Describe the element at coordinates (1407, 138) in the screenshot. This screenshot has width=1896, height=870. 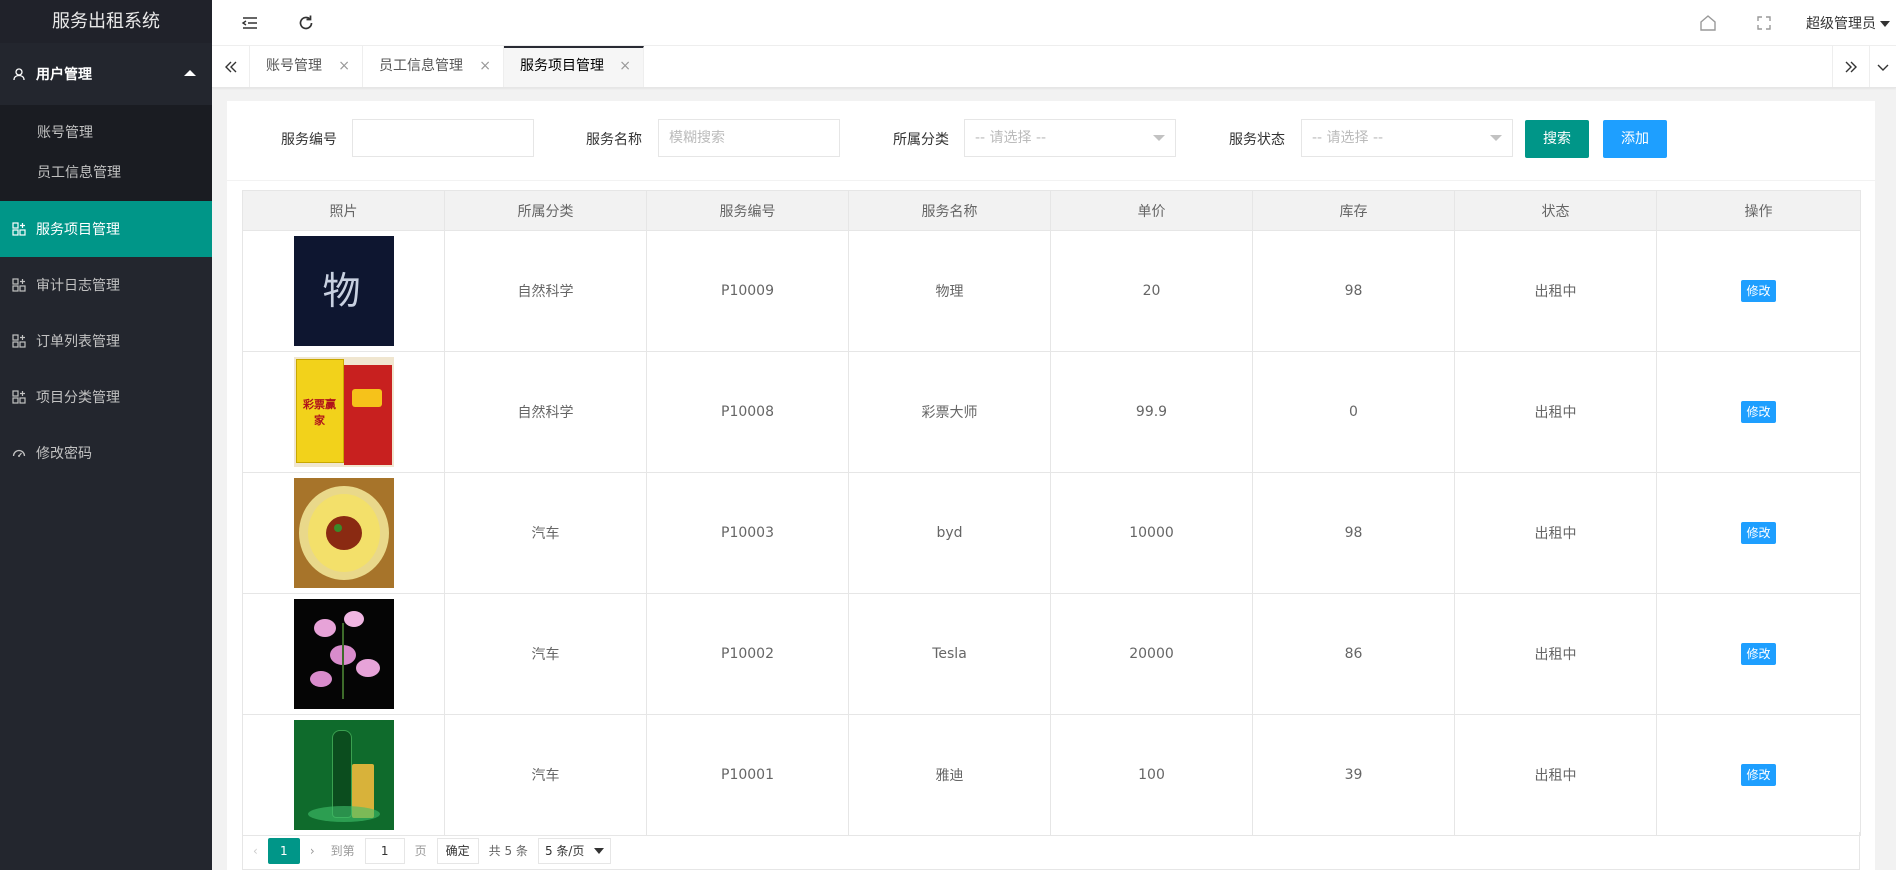
I see `status-select: -- 请选择 --` at that location.